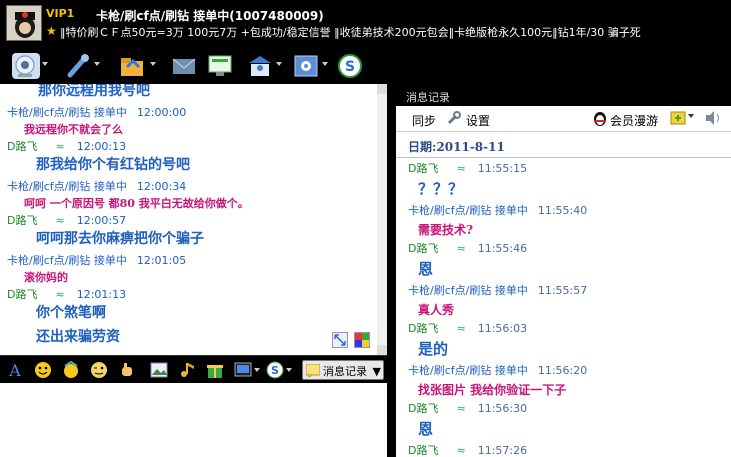  I want to click on microphone-icon, so click(78, 66).